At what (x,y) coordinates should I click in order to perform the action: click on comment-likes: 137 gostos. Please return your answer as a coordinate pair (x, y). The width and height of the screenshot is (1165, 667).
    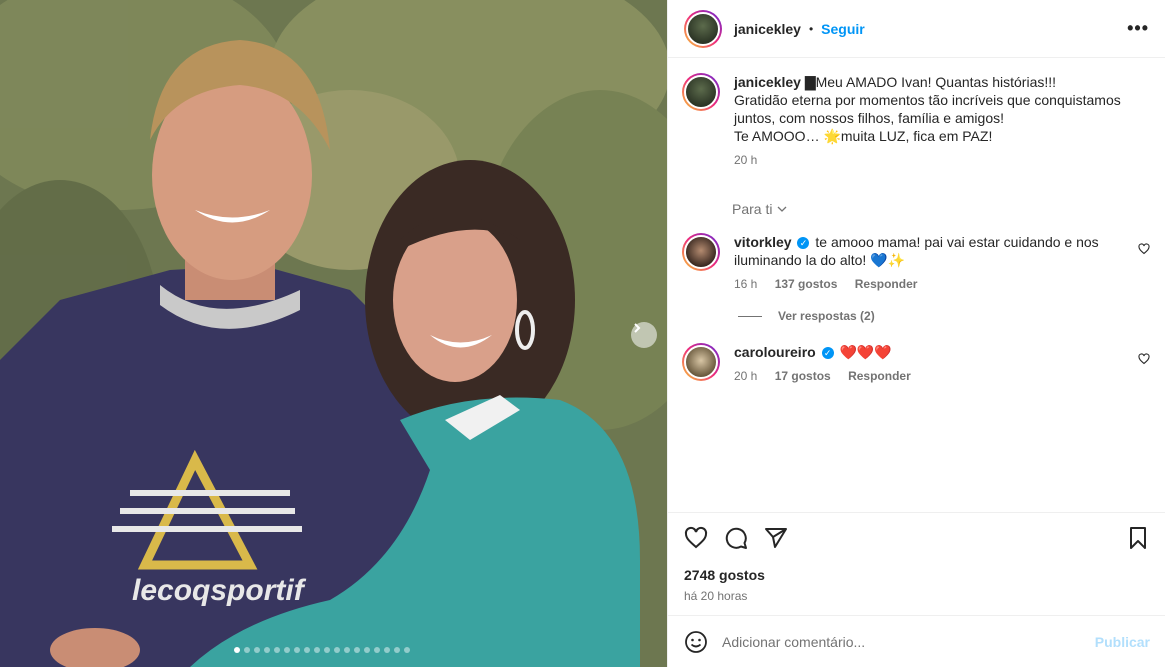
    Looking at the image, I should click on (806, 284).